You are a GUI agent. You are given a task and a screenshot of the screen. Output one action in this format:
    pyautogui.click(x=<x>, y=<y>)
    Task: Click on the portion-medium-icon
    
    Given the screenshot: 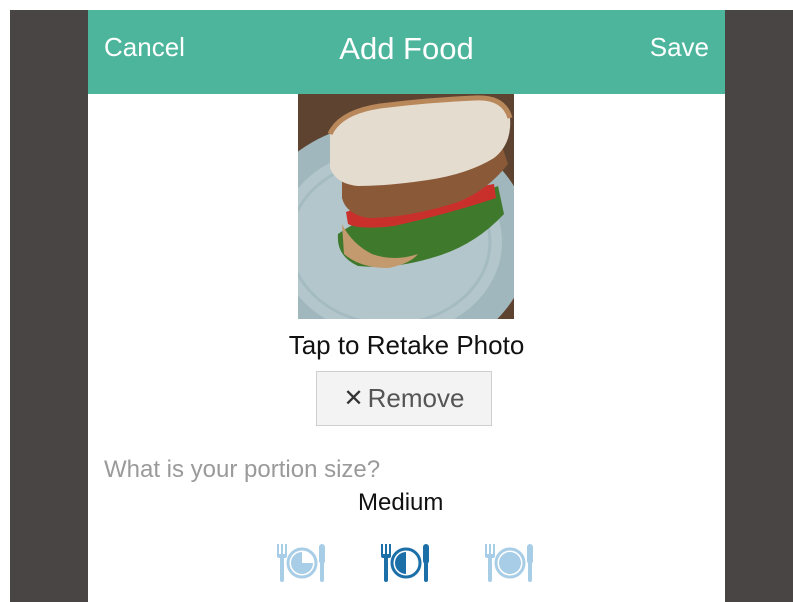 What is the action you would take?
    pyautogui.click(x=405, y=563)
    